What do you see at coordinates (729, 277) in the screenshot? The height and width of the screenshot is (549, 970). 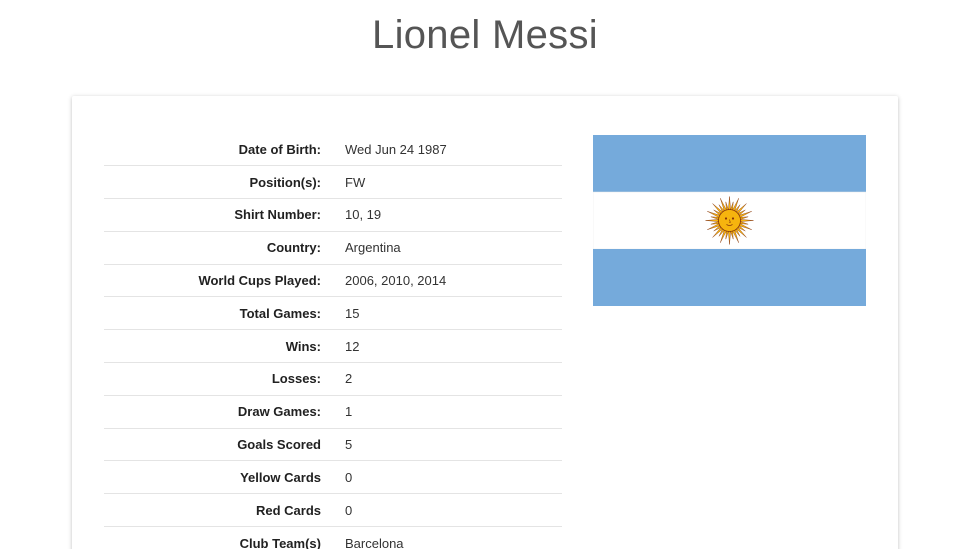 I see `flag-bottom-stripe` at bounding box center [729, 277].